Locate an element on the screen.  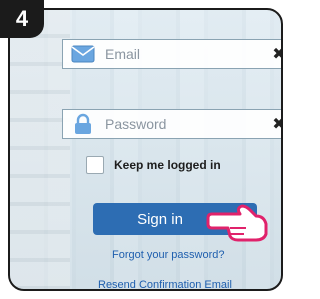
step-number: 4 is located at coordinates (22, 18).